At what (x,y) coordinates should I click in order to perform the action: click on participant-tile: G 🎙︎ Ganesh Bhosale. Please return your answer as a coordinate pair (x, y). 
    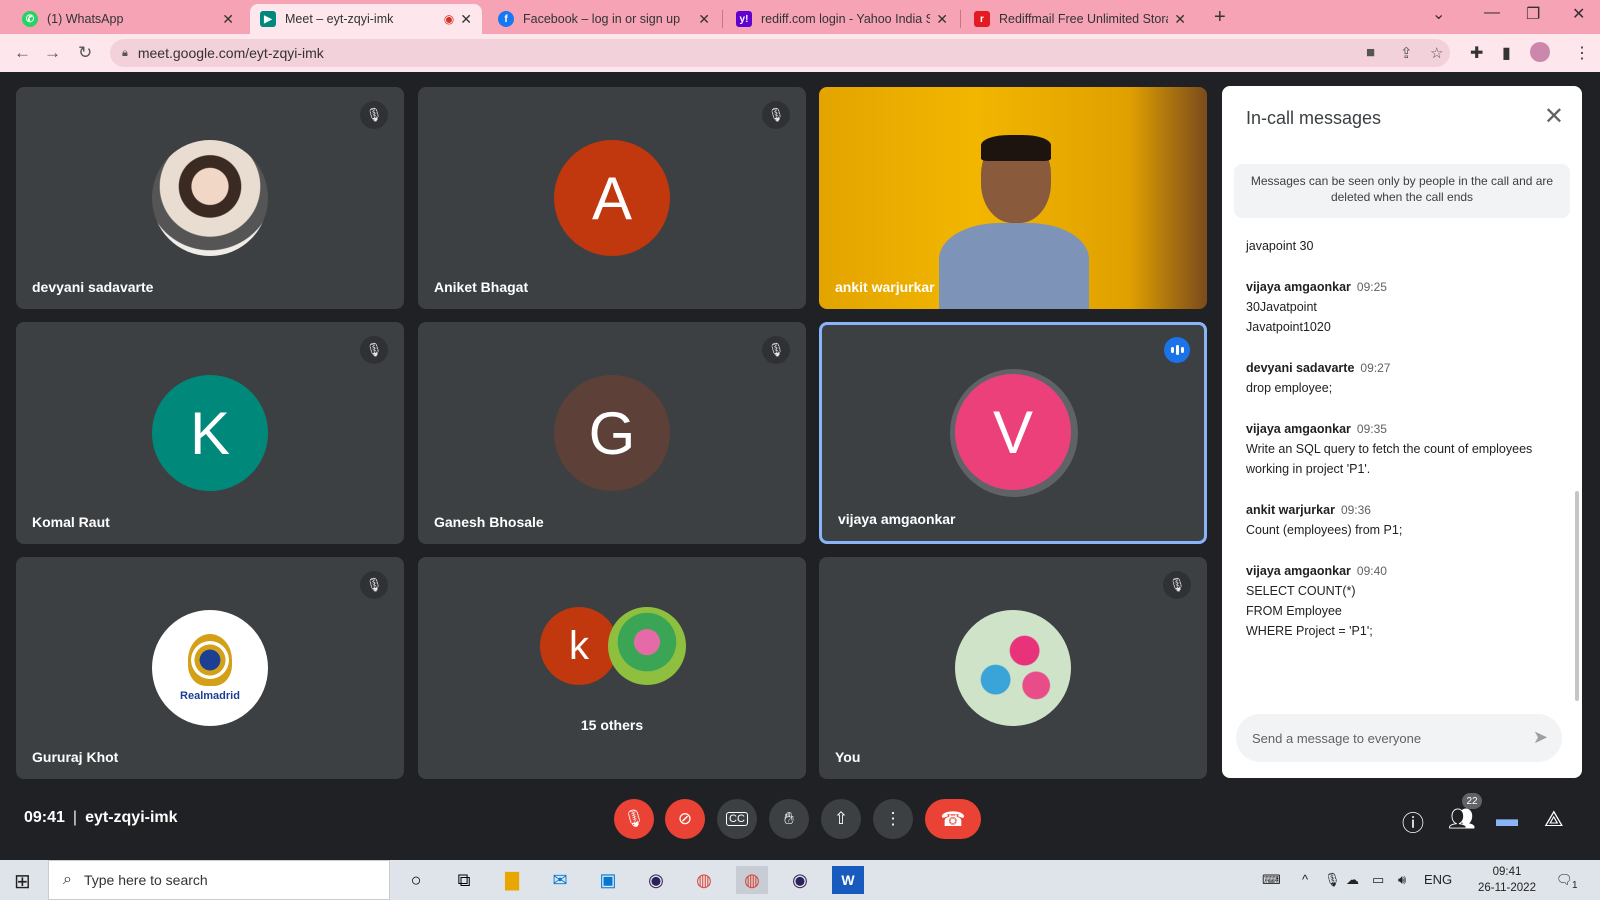
    Looking at the image, I should click on (612, 433).